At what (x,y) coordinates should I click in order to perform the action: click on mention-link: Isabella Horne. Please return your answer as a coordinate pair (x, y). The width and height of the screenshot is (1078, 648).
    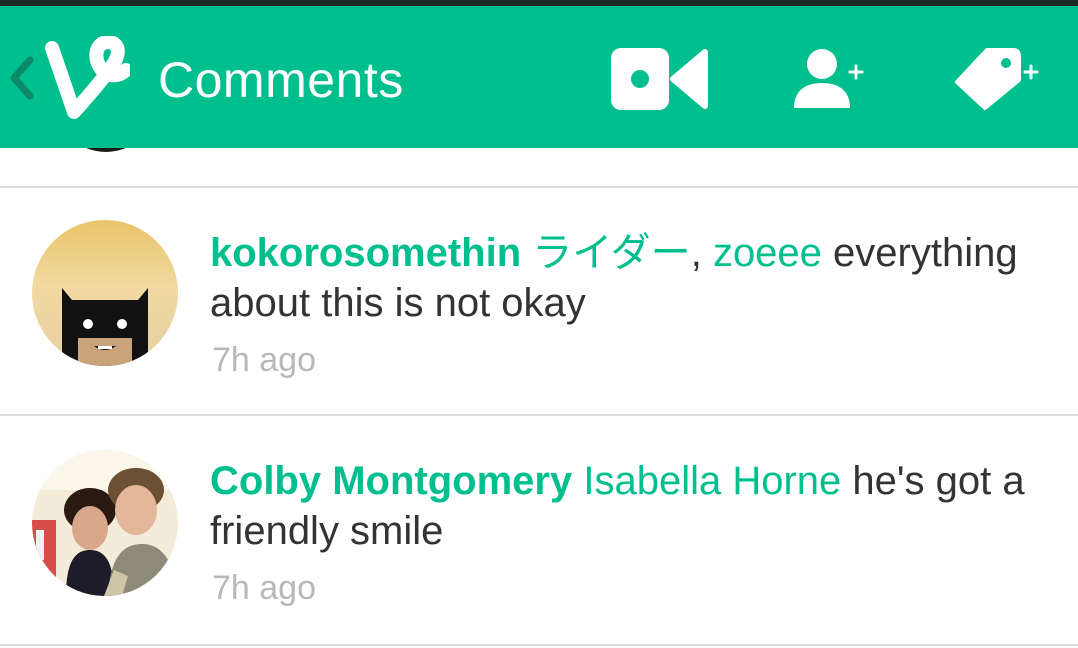
    Looking at the image, I should click on (712, 481).